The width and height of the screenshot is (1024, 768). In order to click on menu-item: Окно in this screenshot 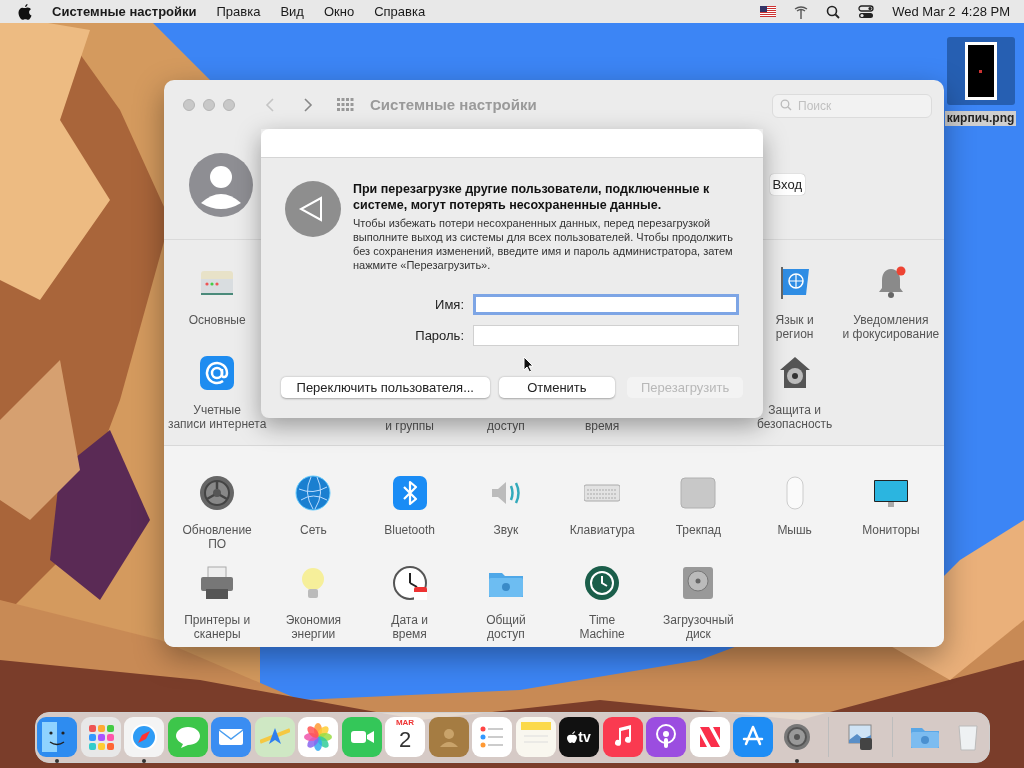, I will do `click(339, 11)`.